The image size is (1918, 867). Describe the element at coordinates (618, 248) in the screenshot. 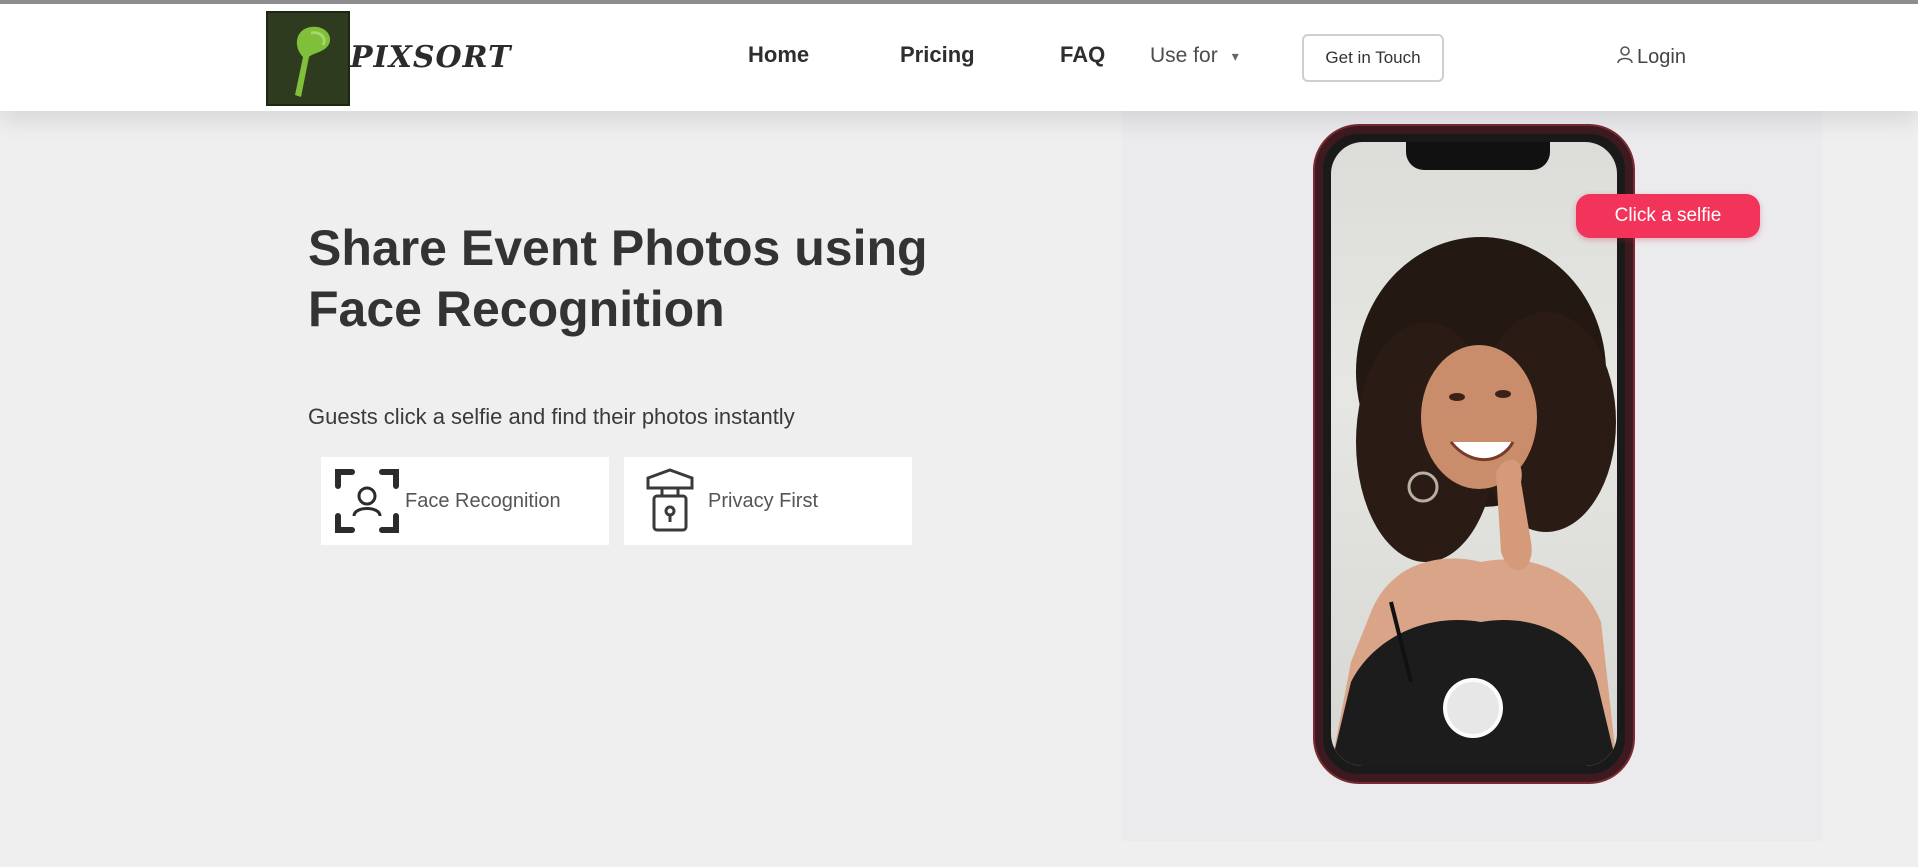

I see `hero-title-line-1: Share Event Photos using` at that location.